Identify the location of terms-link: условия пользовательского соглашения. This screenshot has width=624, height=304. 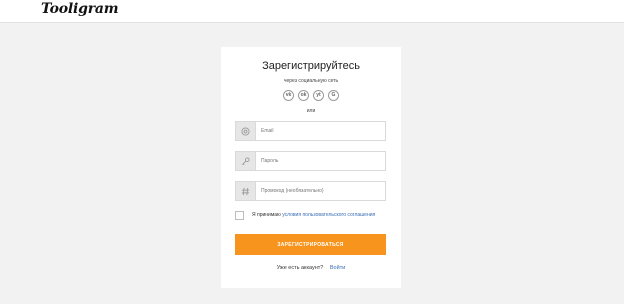
(328, 215).